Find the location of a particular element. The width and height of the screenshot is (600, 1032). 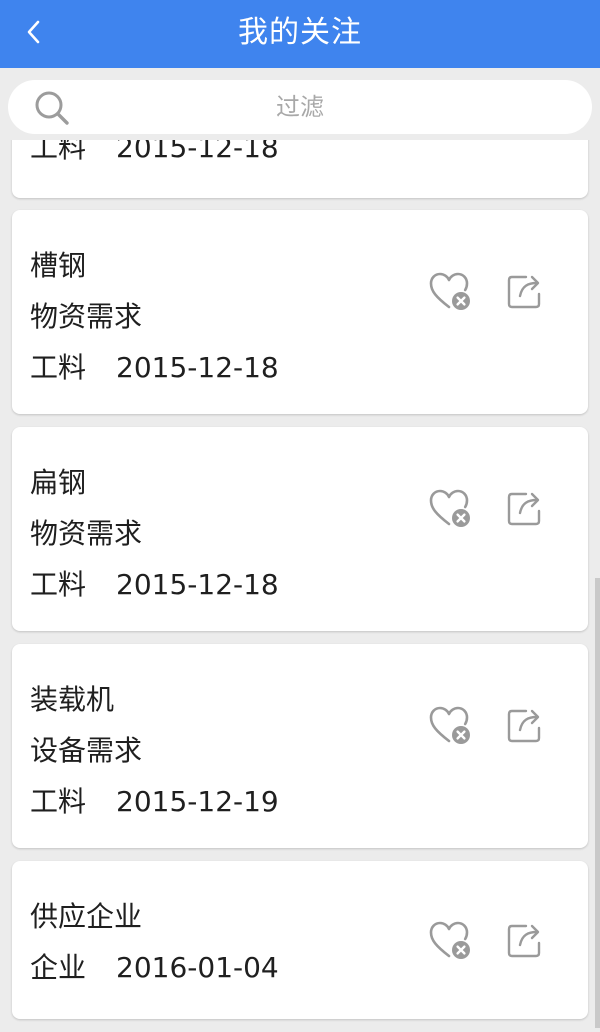

item-name: 扁钢 is located at coordinates (58, 482).